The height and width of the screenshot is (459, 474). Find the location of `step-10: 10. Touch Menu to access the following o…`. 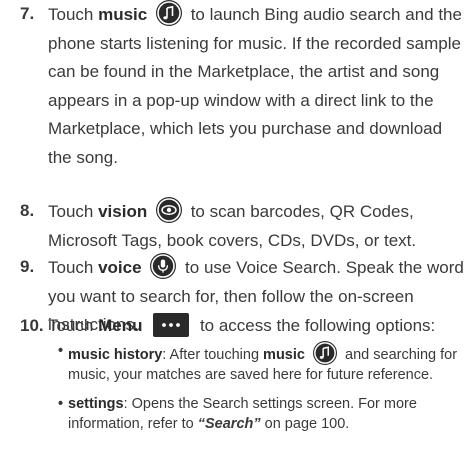

step-10: 10. Touch Menu to access the following o… is located at coordinates (243, 326).